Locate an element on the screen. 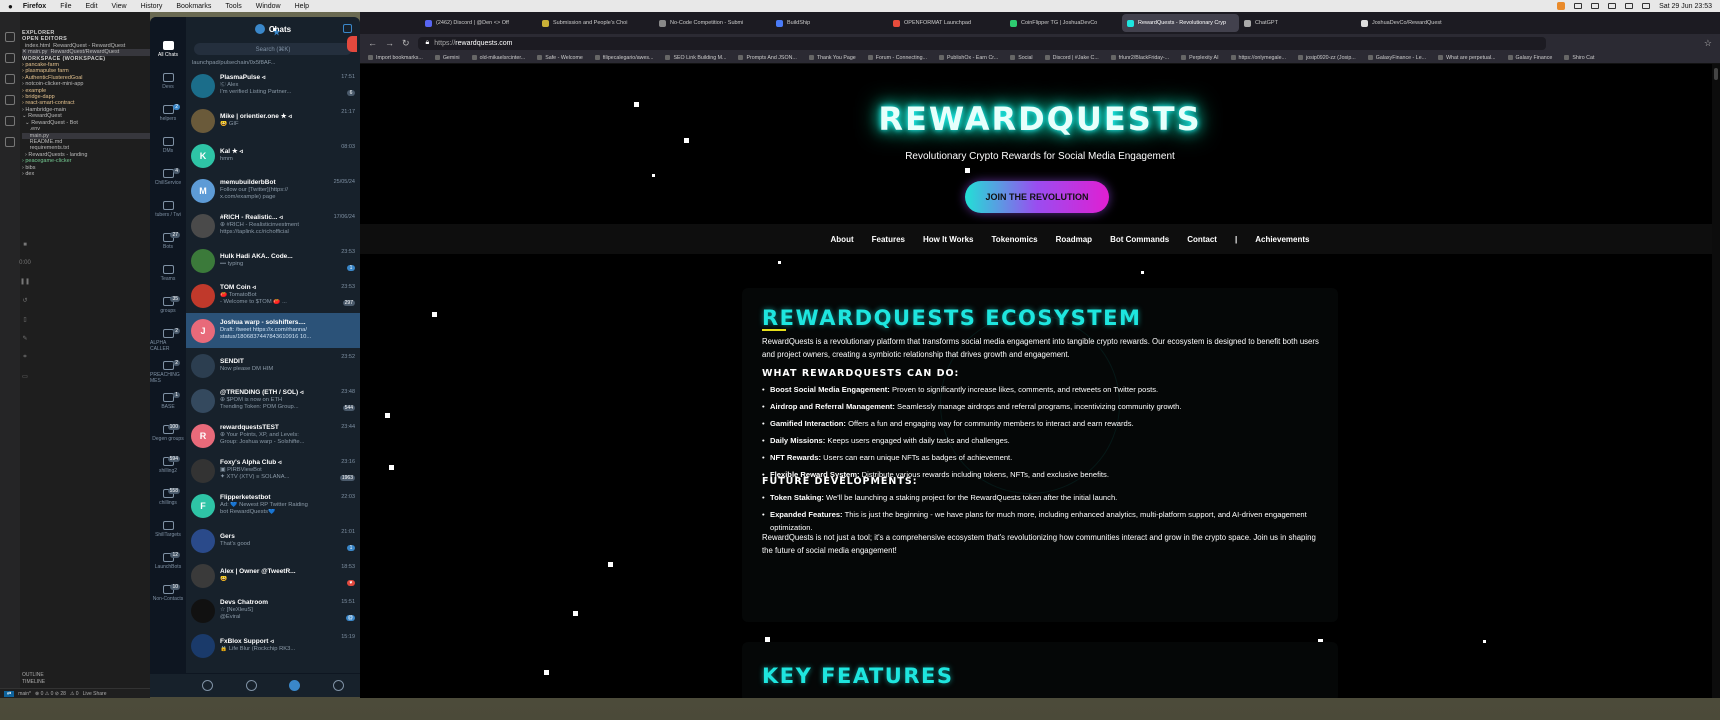 The image size is (1720, 720). back-icon: ← is located at coordinates (372, 43).